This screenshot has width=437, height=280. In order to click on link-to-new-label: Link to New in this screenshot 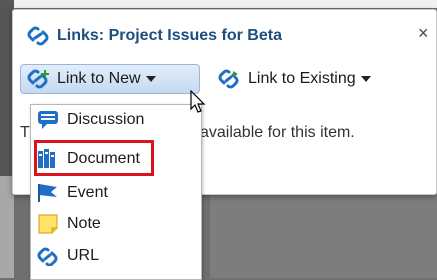, I will do `click(99, 78)`.